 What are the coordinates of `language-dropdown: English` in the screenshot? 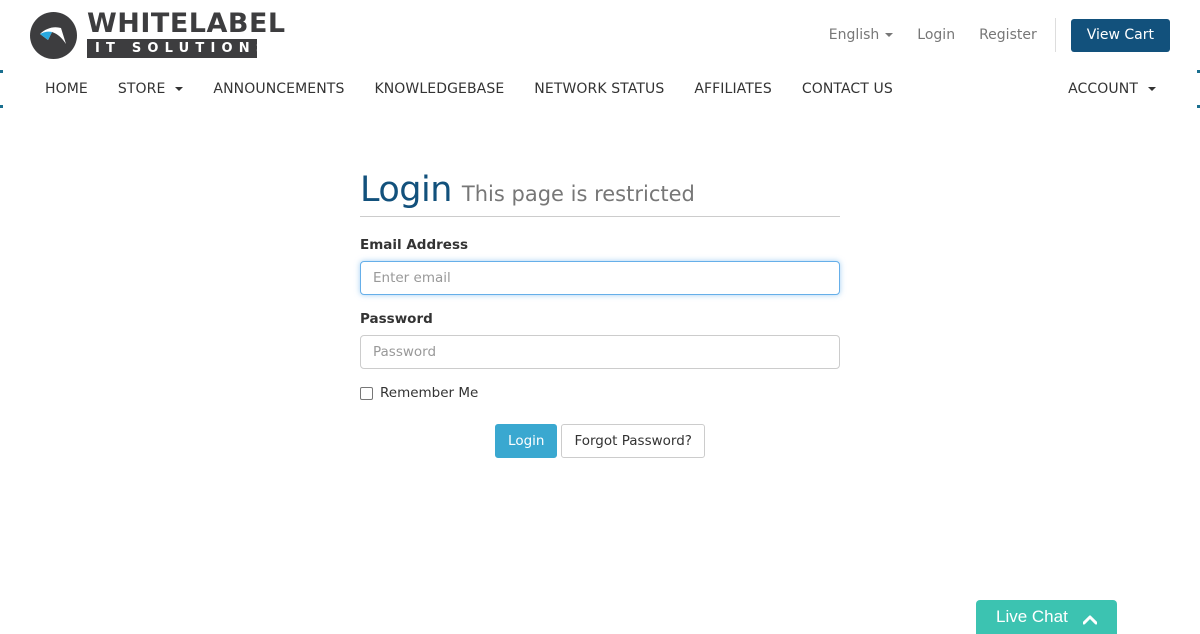 It's located at (861, 35).